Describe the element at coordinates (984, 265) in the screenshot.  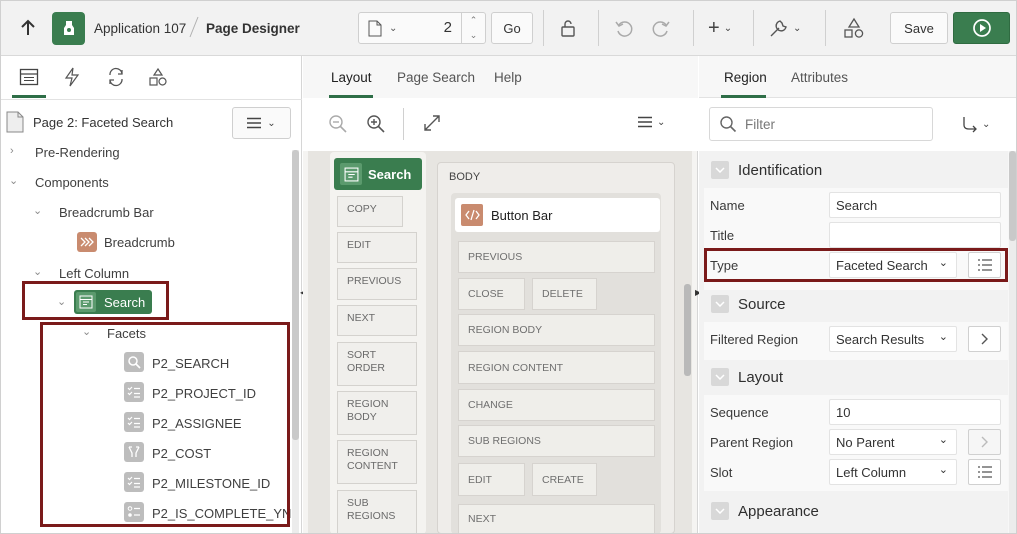
I see `type-list-button` at that location.